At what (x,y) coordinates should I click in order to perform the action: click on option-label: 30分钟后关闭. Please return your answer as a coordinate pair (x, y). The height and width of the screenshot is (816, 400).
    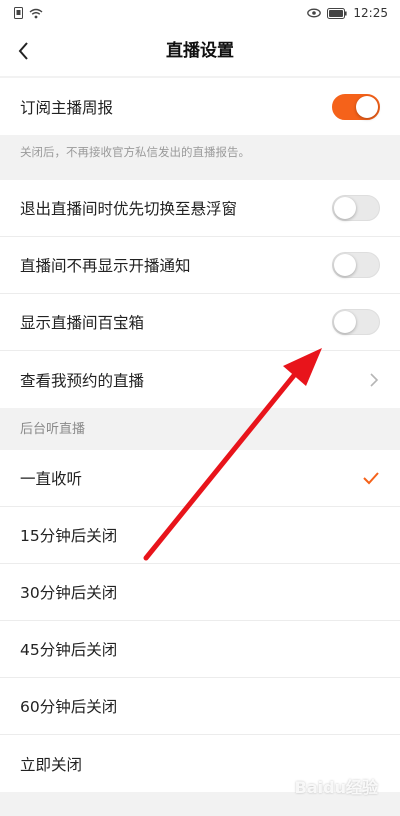
    Looking at the image, I should click on (69, 593).